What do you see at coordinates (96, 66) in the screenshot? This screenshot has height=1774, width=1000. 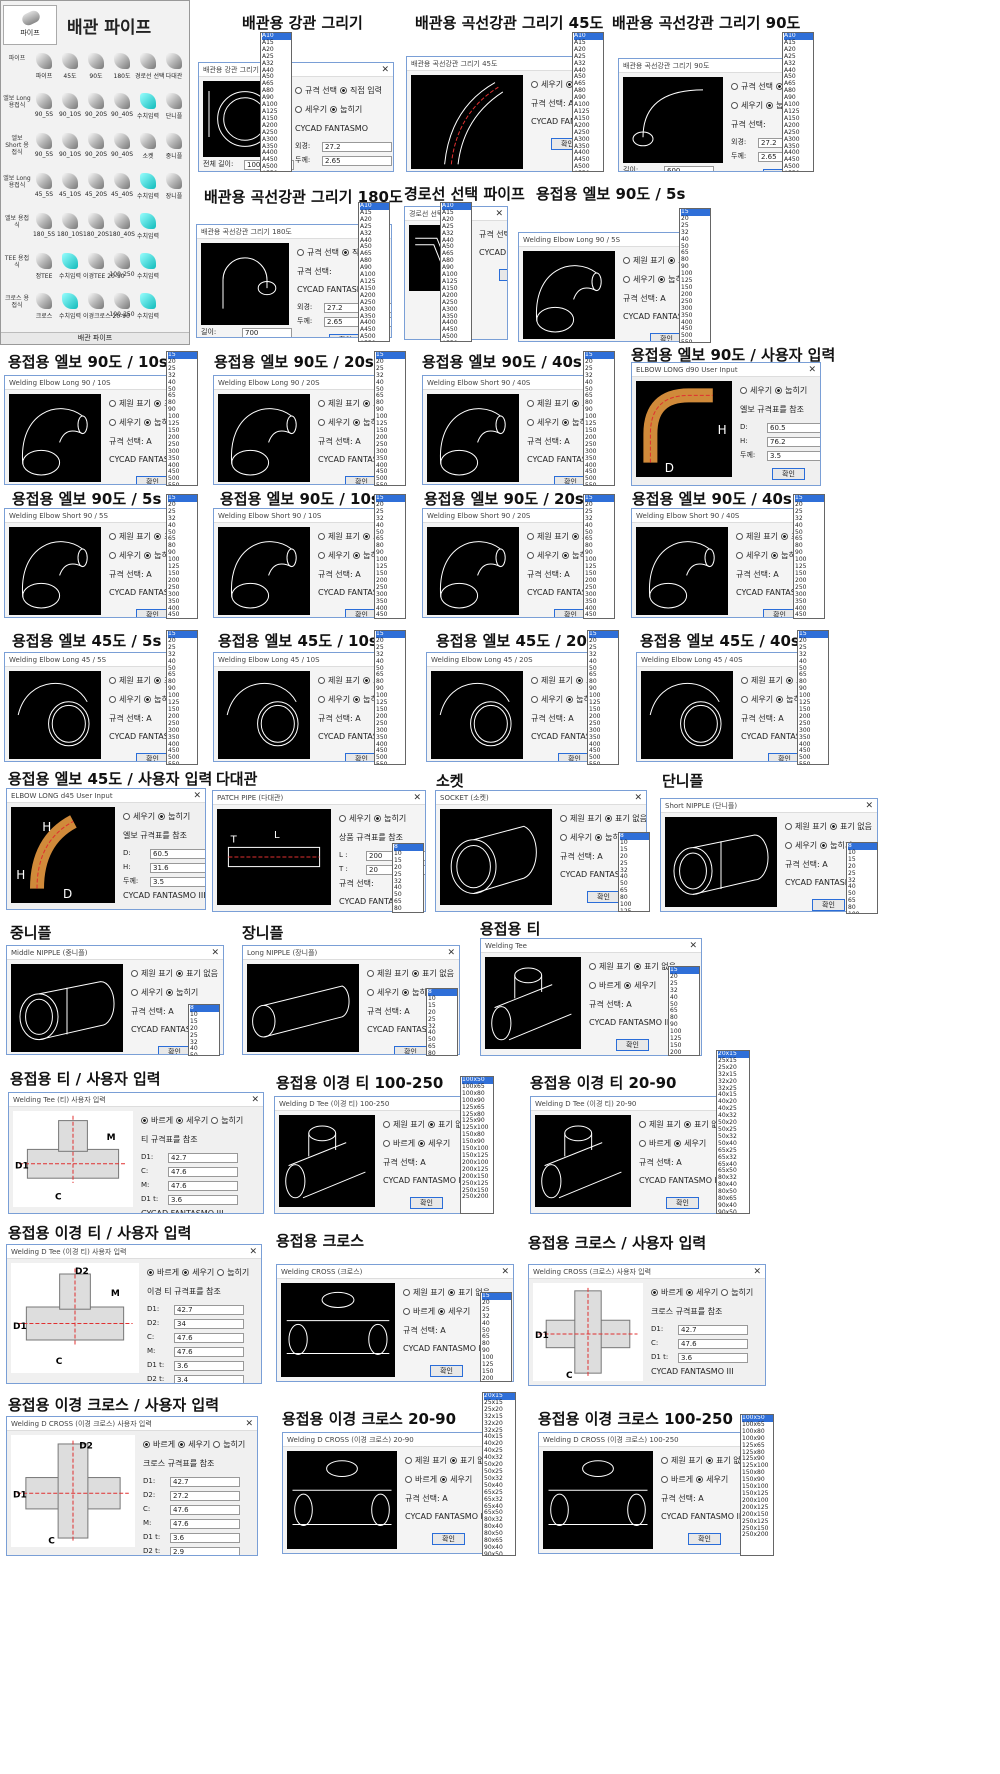 I see `toolbar-item-button: 90도` at bounding box center [96, 66].